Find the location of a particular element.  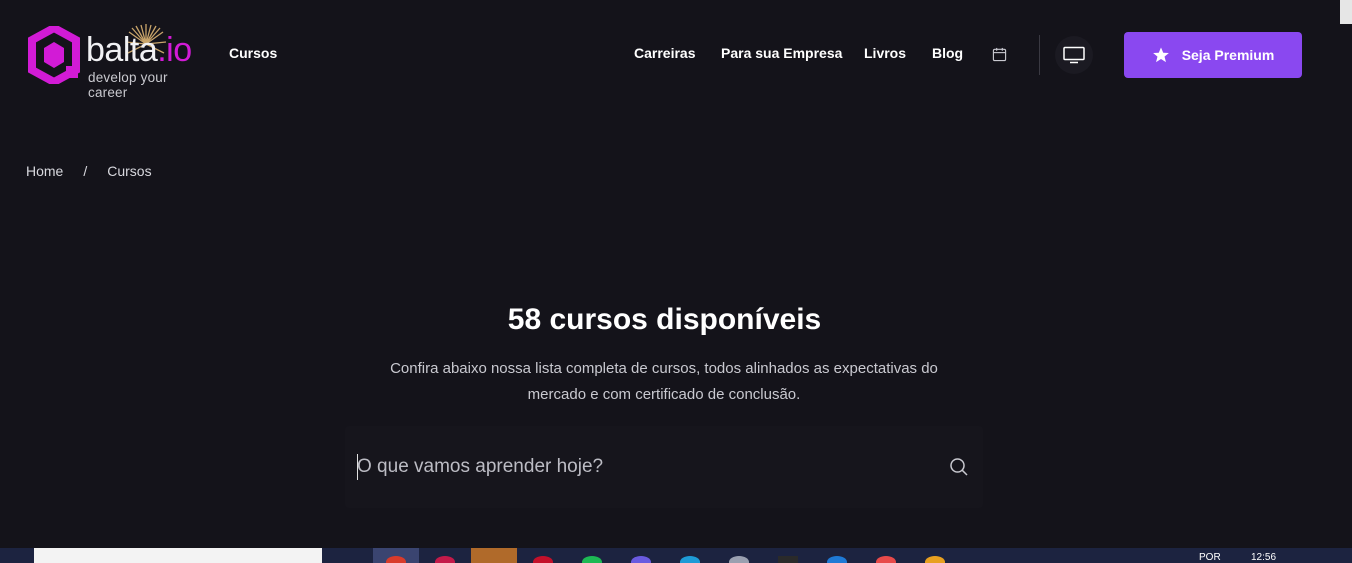

calendar-icon is located at coordinates (999, 54).